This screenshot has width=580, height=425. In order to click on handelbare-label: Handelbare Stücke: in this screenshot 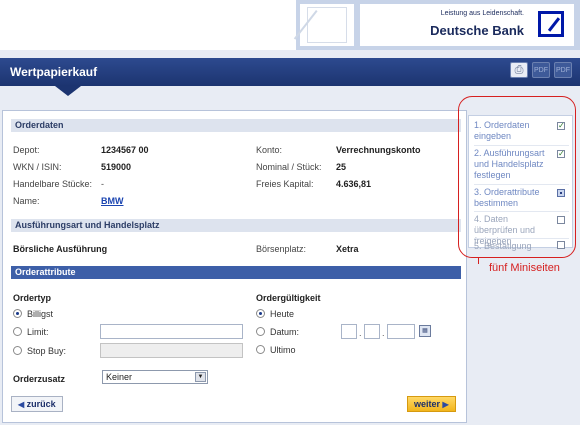, I will do `click(53, 184)`.